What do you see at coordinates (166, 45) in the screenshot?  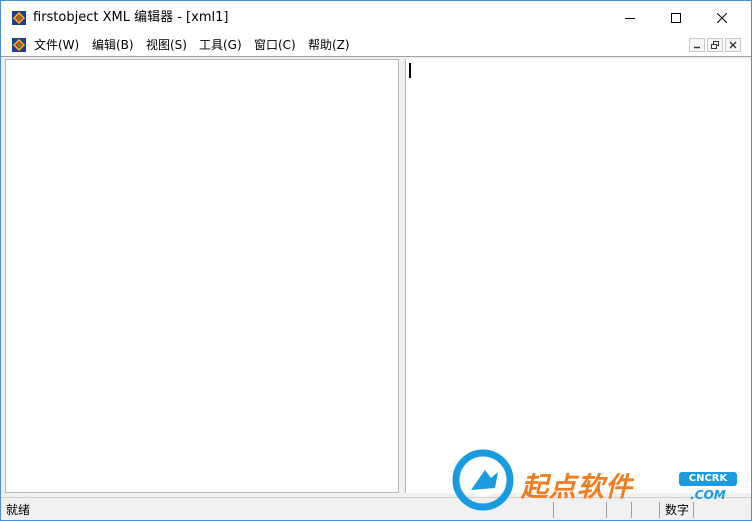 I see `menu-view: 视图(S)` at bounding box center [166, 45].